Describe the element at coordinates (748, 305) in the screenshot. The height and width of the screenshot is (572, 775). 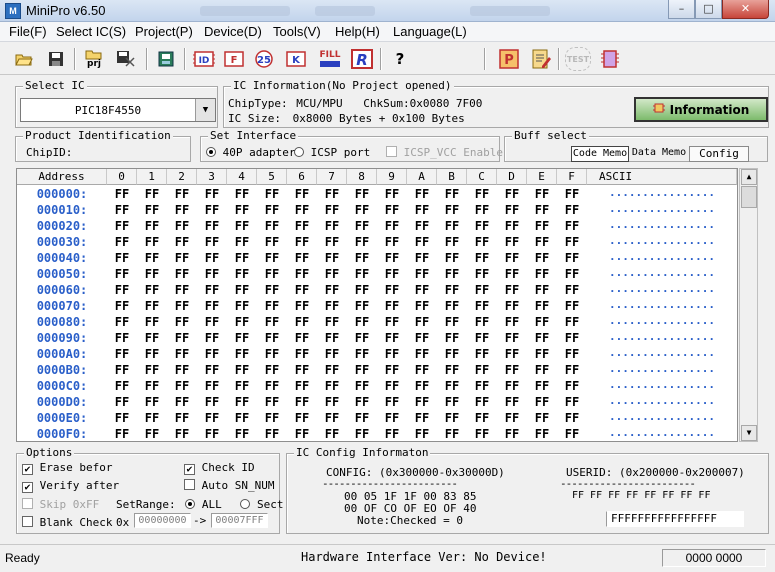
I see `vertical-scrollbar: ▲ ▼` at that location.